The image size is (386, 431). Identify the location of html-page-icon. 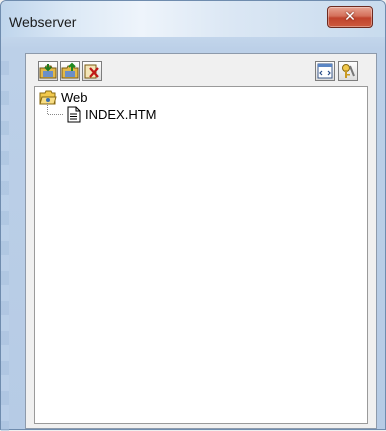
(325, 71).